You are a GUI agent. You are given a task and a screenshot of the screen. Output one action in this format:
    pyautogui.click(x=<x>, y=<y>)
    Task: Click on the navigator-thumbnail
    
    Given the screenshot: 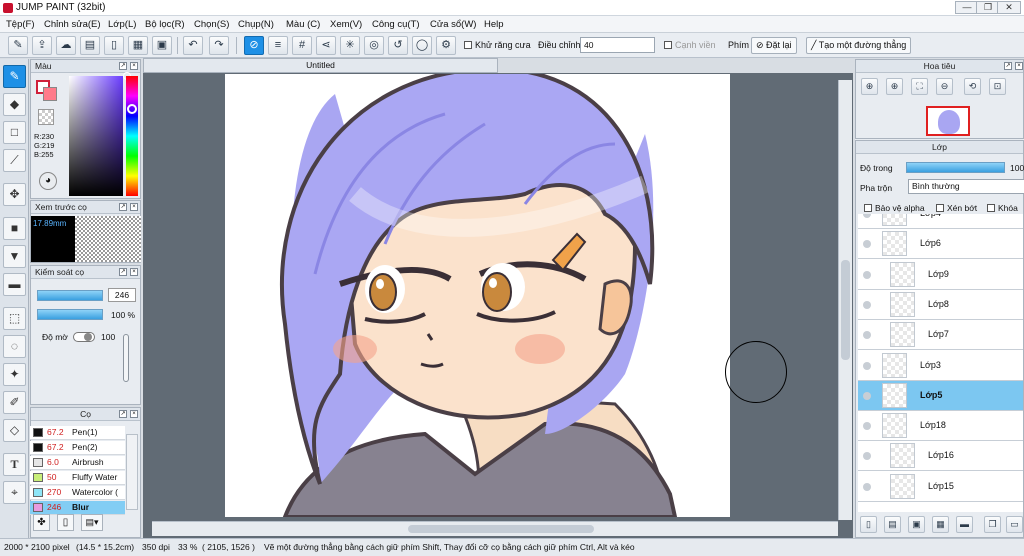 What is the action you would take?
    pyautogui.click(x=948, y=121)
    